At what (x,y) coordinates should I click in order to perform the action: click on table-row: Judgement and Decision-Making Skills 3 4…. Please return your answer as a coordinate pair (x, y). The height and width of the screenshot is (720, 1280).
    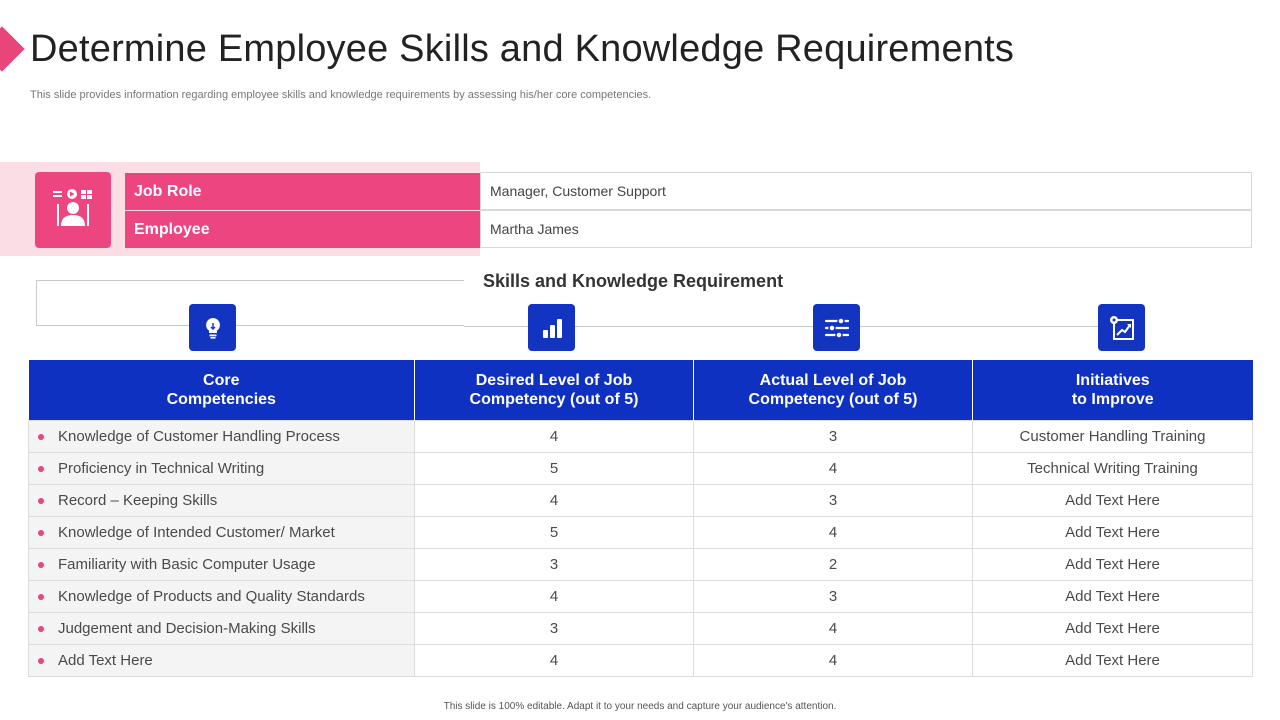
    Looking at the image, I should click on (640, 628).